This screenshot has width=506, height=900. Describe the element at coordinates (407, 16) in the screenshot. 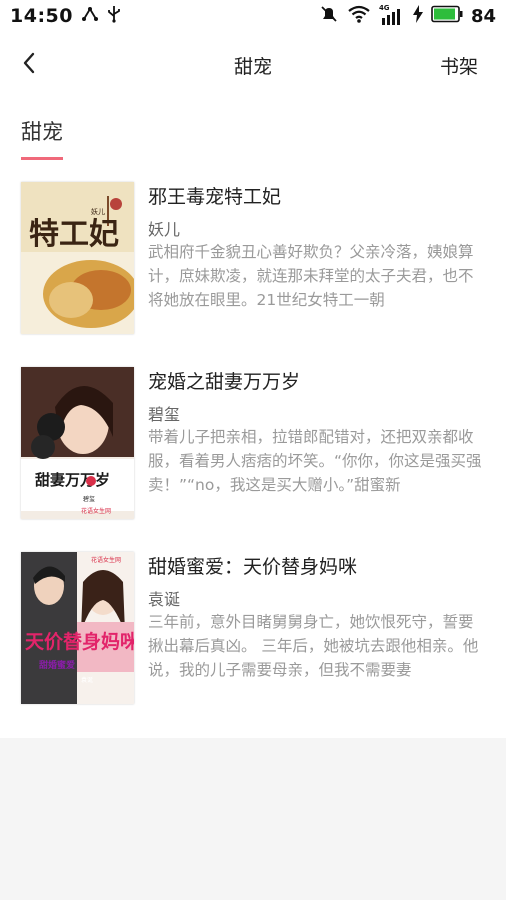

I see `status-right: 4G 84` at that location.